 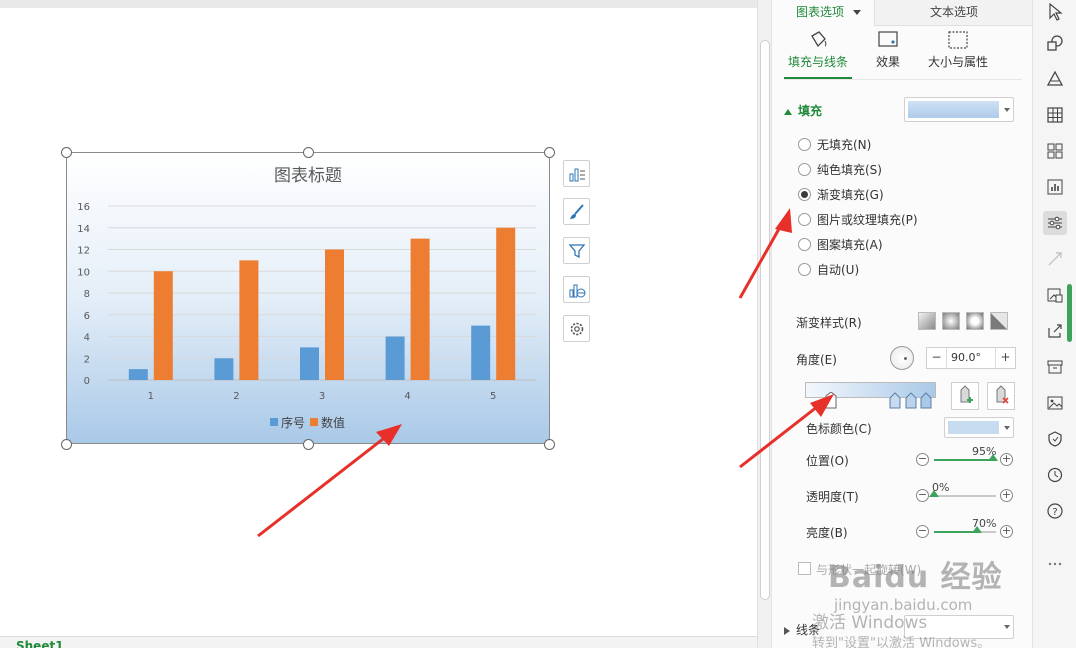 I want to click on gradient-stop-selected, so click(x=831, y=400).